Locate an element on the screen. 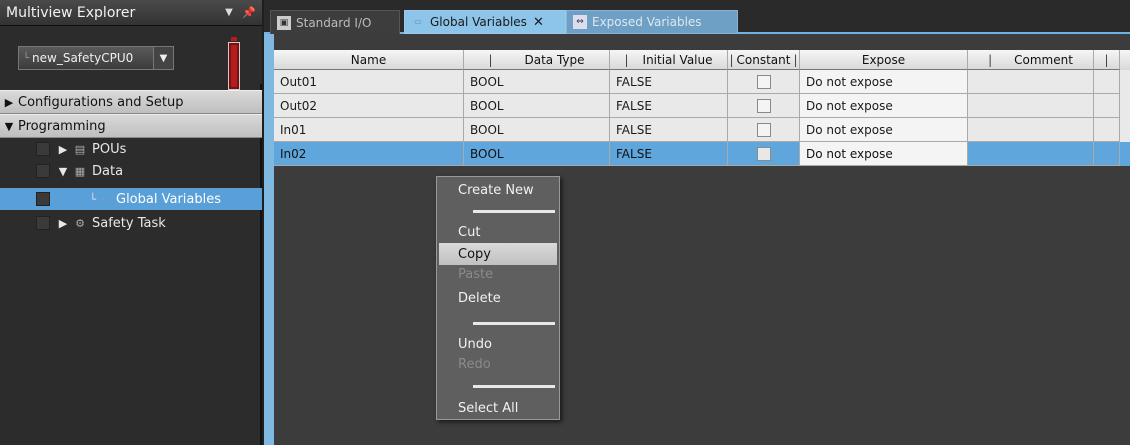 The height and width of the screenshot is (445, 1130). tree-item-global-variables: └ ▭ Global Variables is located at coordinates (131, 199).